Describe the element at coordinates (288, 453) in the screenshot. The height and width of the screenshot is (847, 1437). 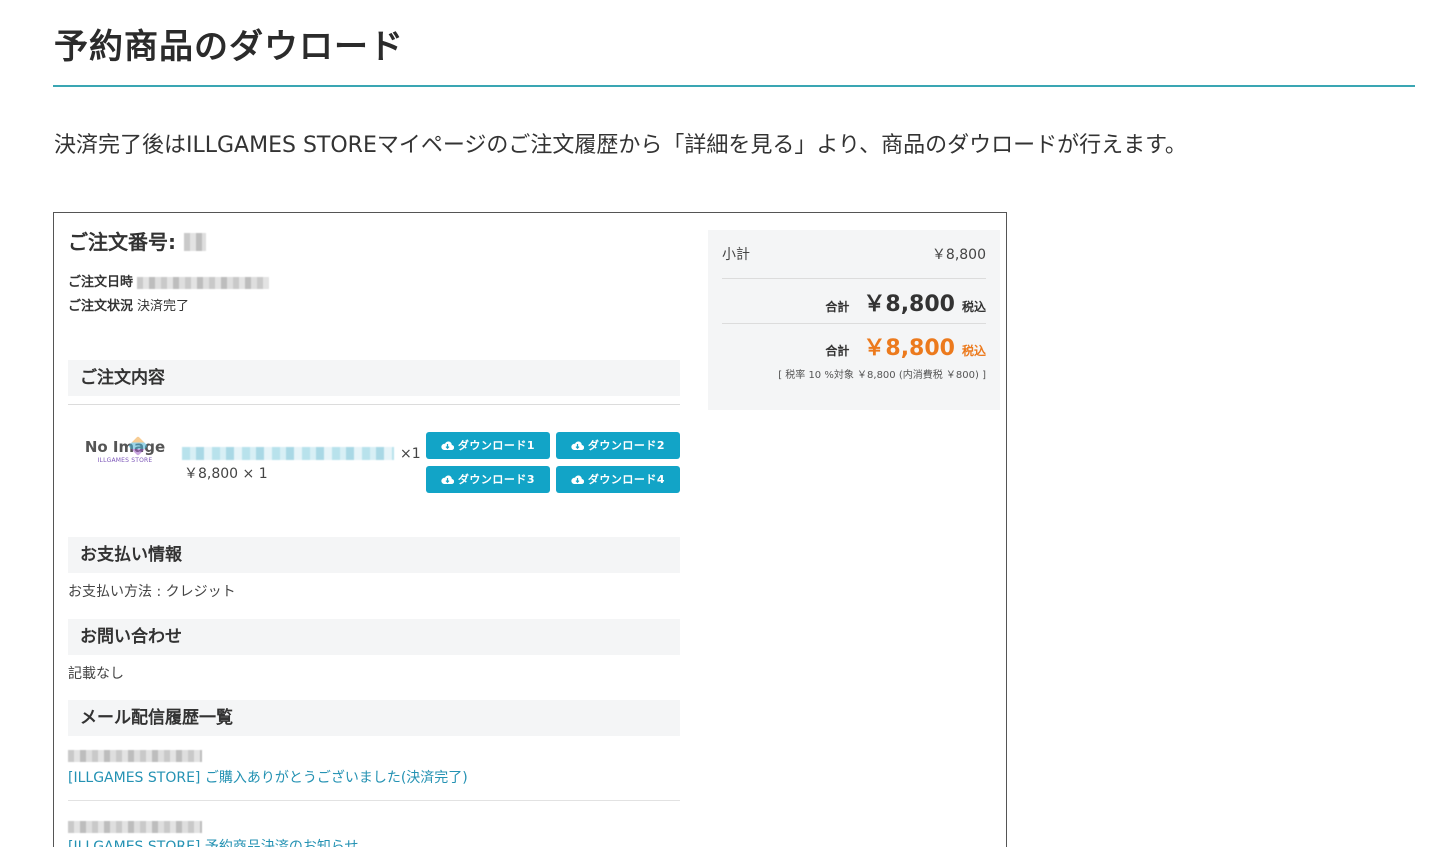
I see `product-name-link-redacted` at that location.